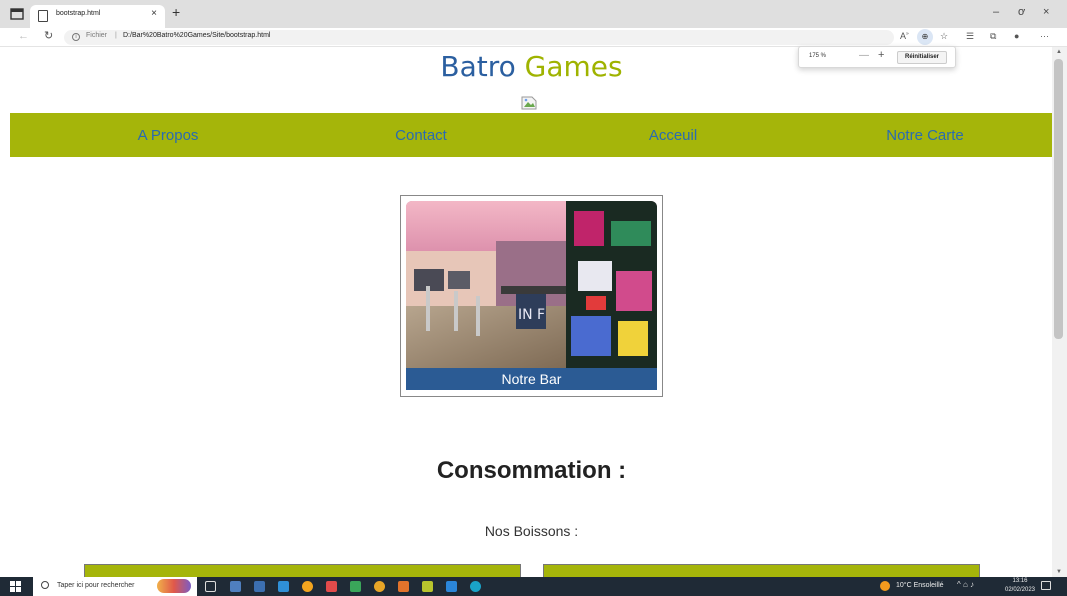 This screenshot has height=596, width=1067. I want to click on add-favorite-icon: ☆, so click(944, 36).